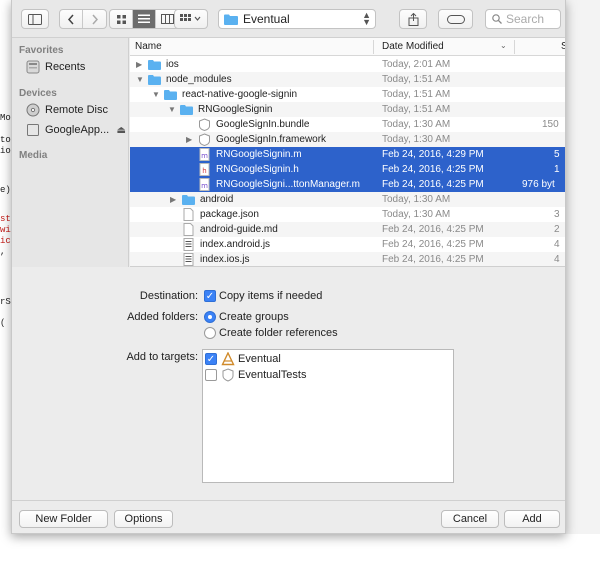  I want to click on arrange-button, so click(191, 19).